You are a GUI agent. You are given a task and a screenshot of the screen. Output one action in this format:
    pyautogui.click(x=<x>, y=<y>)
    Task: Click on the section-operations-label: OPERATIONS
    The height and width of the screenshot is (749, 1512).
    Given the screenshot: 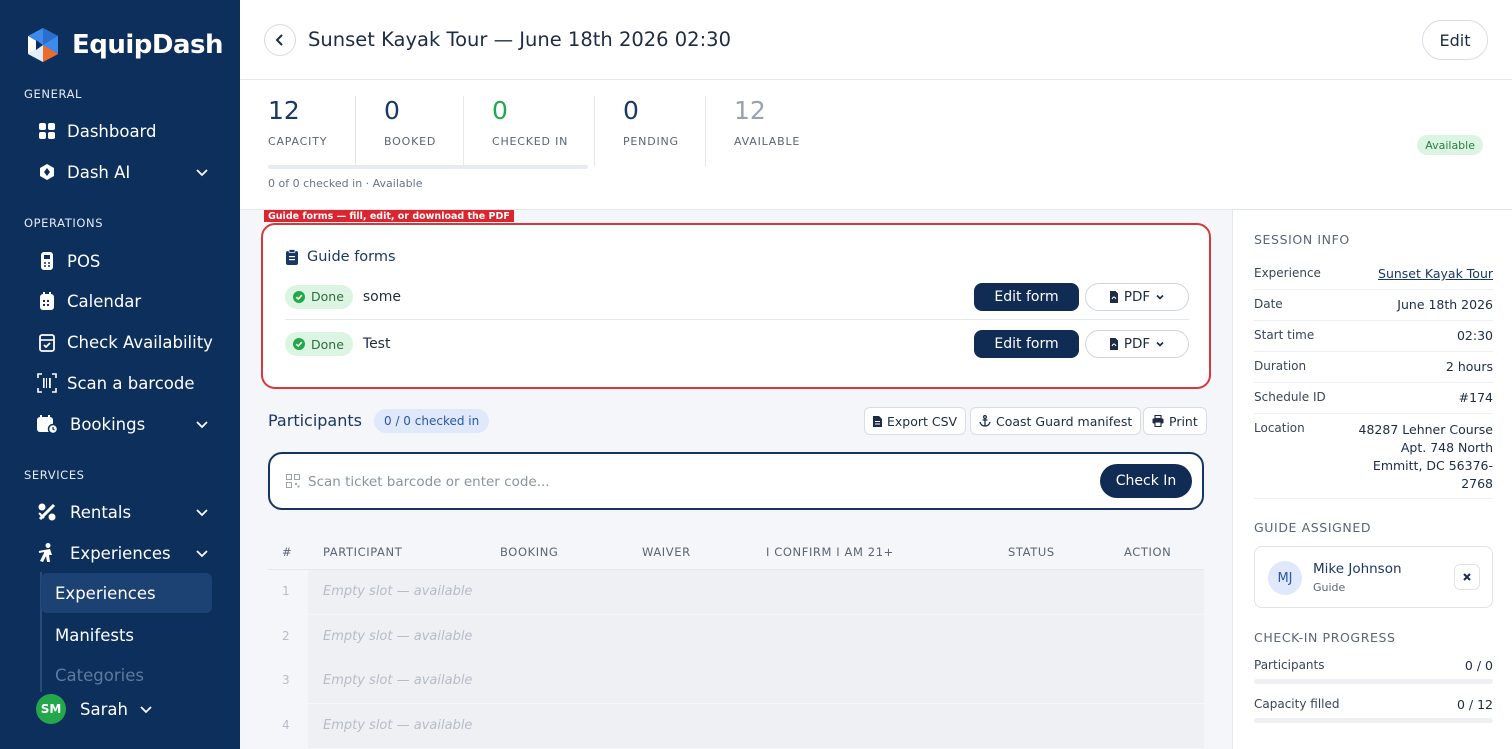 What is the action you would take?
    pyautogui.click(x=64, y=223)
    